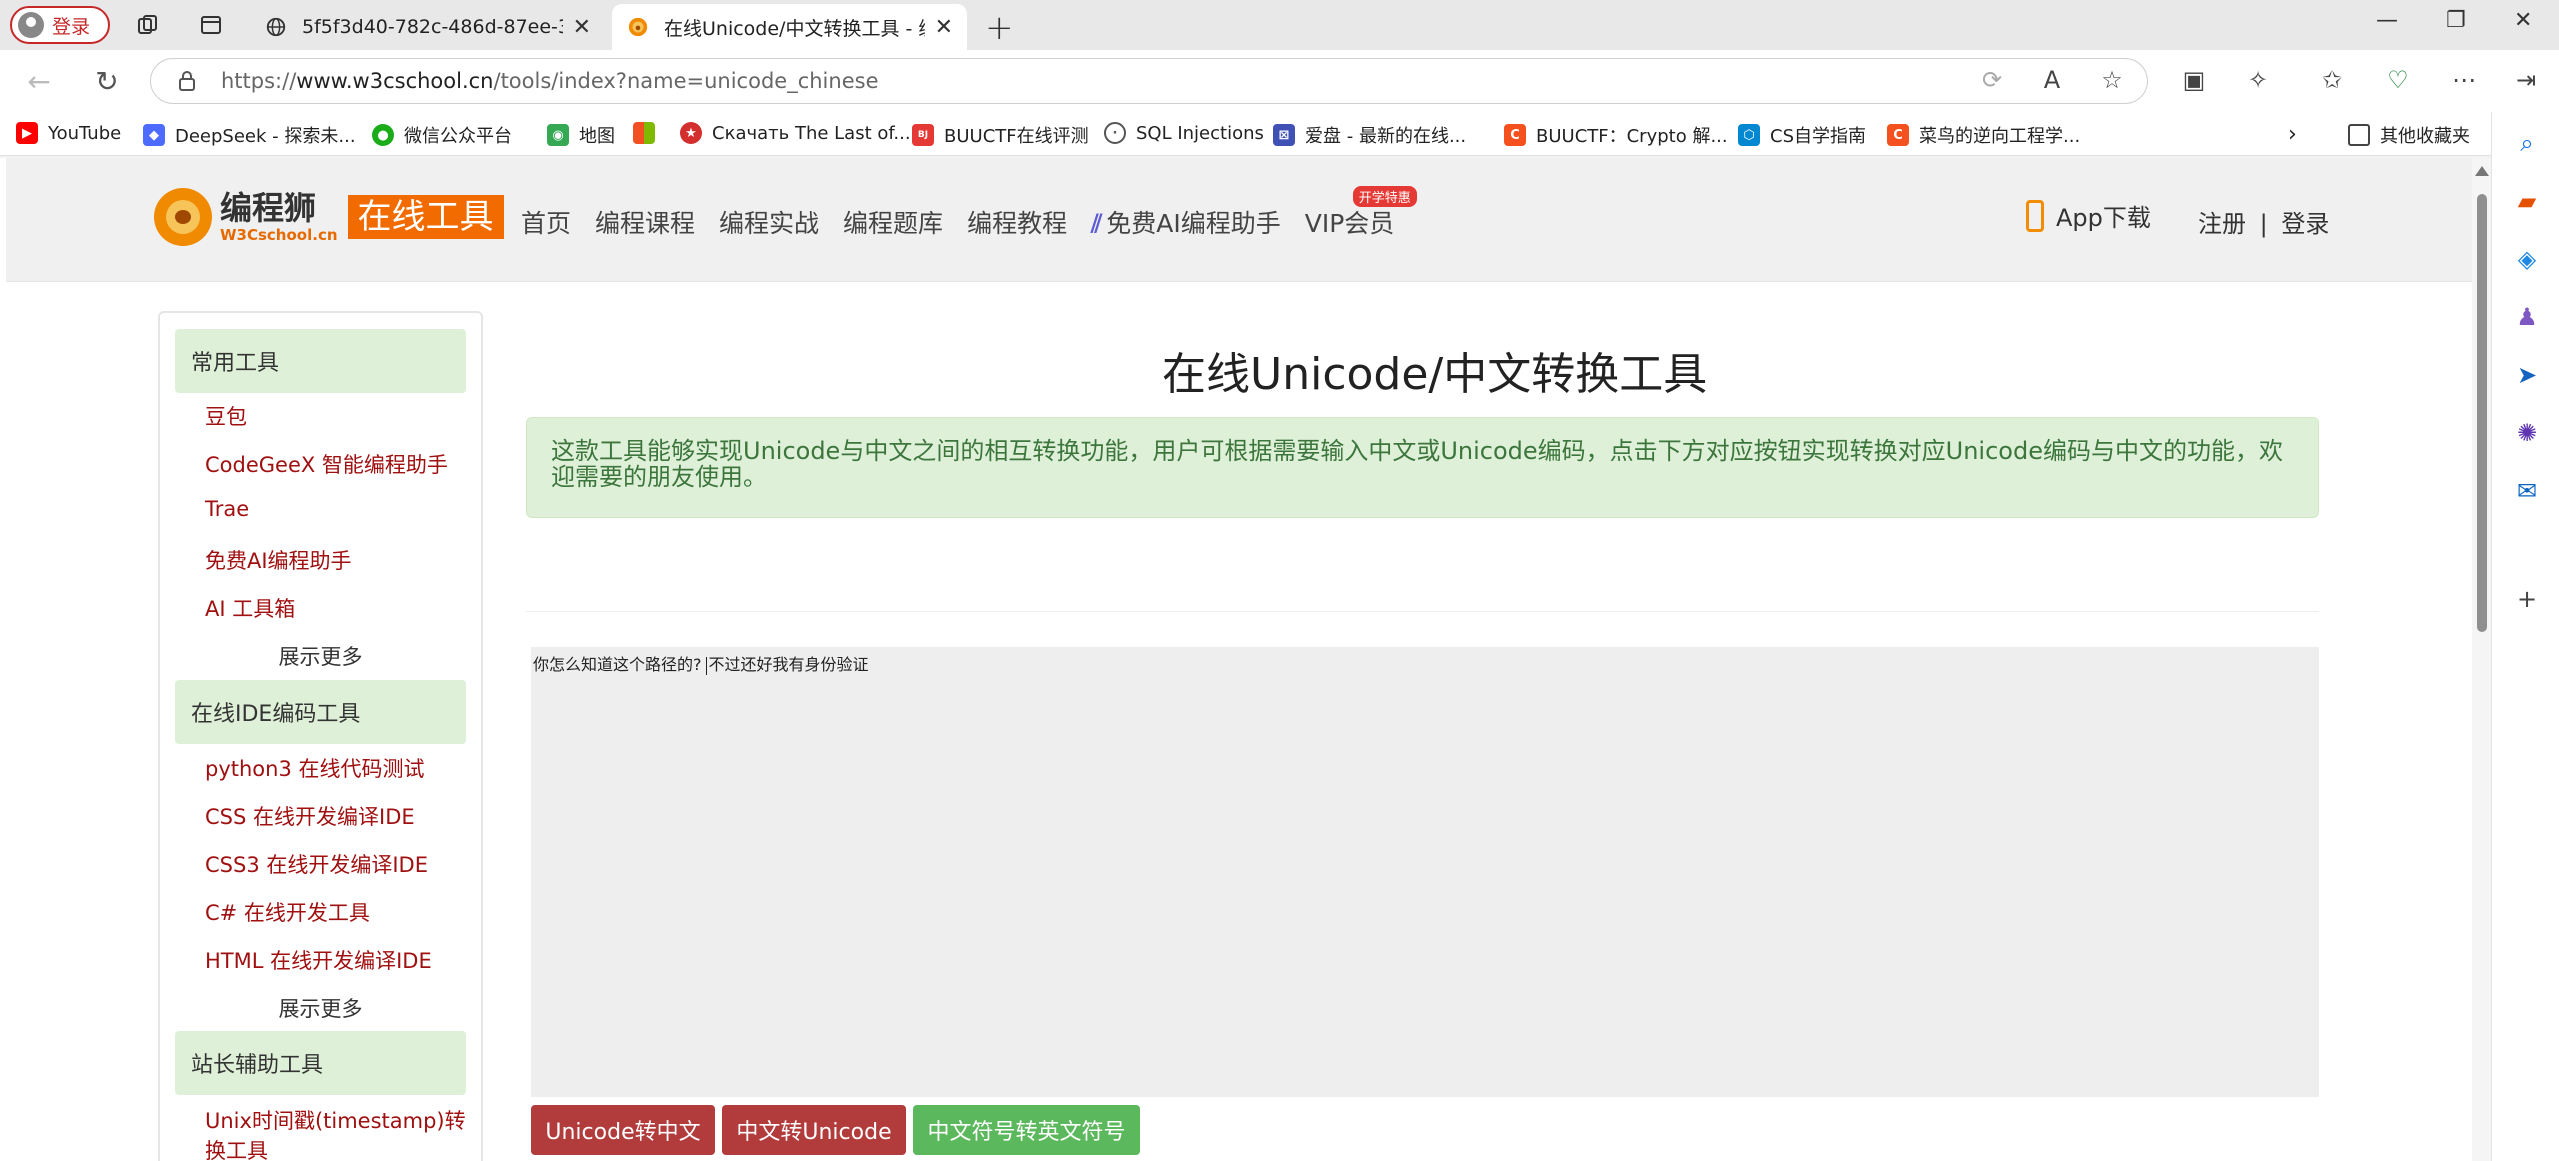 This screenshot has height=1161, width=2559. What do you see at coordinates (2482, 413) in the screenshot?
I see `scrollbar-thumb` at bounding box center [2482, 413].